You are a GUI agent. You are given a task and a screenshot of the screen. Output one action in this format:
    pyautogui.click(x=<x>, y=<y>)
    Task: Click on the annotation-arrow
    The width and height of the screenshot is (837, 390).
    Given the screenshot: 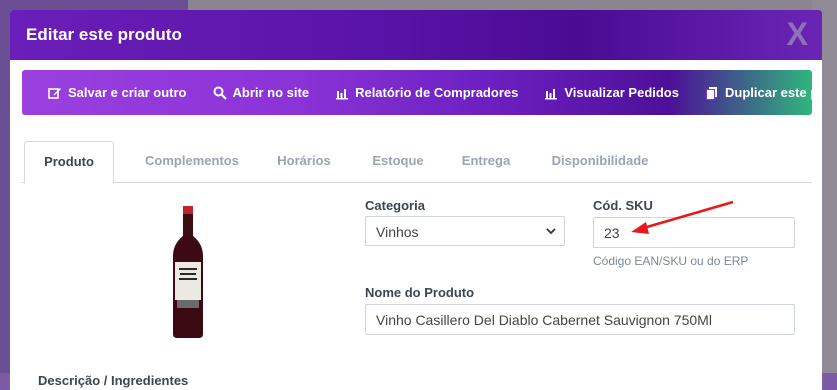 What is the action you would take?
    pyautogui.click(x=682, y=217)
    